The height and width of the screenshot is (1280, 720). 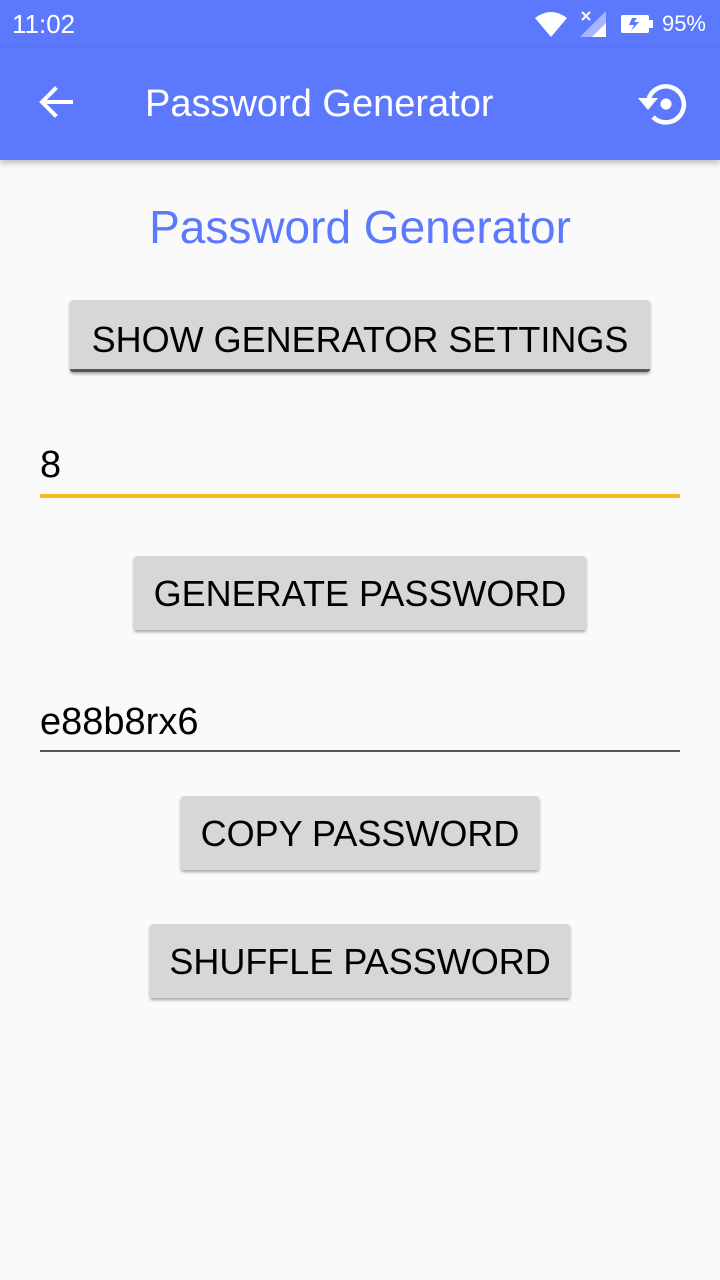 I want to click on password-output-field: e88b8rx6, so click(x=360, y=724).